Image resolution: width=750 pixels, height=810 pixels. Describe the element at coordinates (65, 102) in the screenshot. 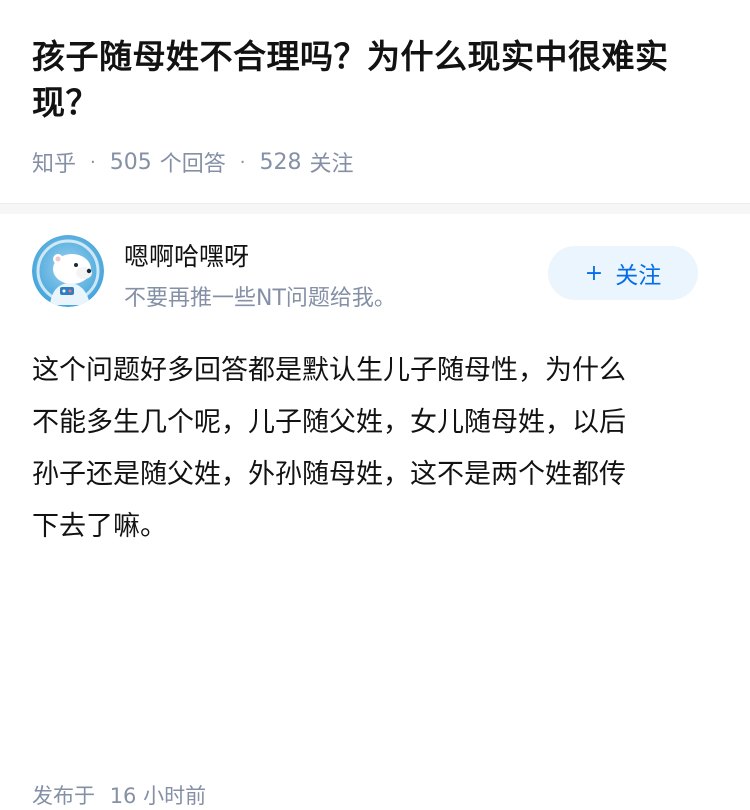

I see `question-title-line-2: 现？` at that location.